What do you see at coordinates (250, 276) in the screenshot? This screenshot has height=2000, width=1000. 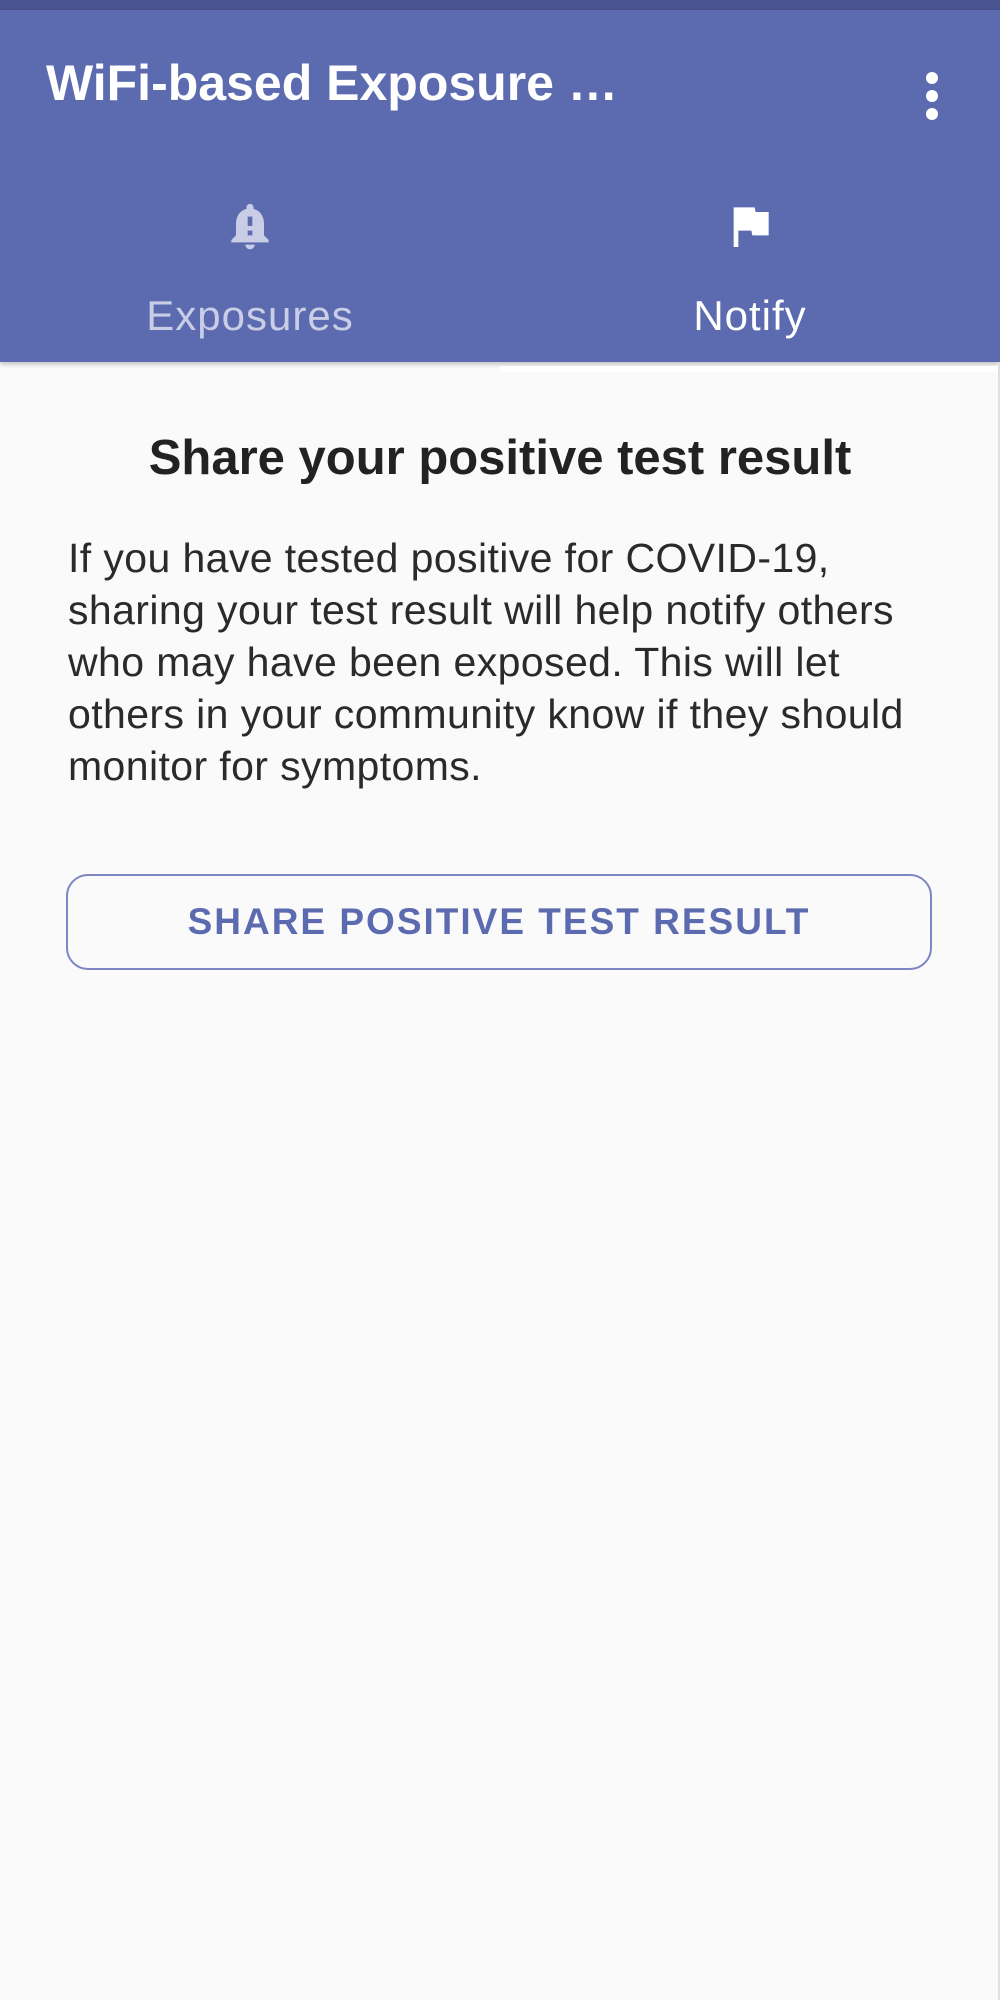 I see `tab-exposures: Exposures` at bounding box center [250, 276].